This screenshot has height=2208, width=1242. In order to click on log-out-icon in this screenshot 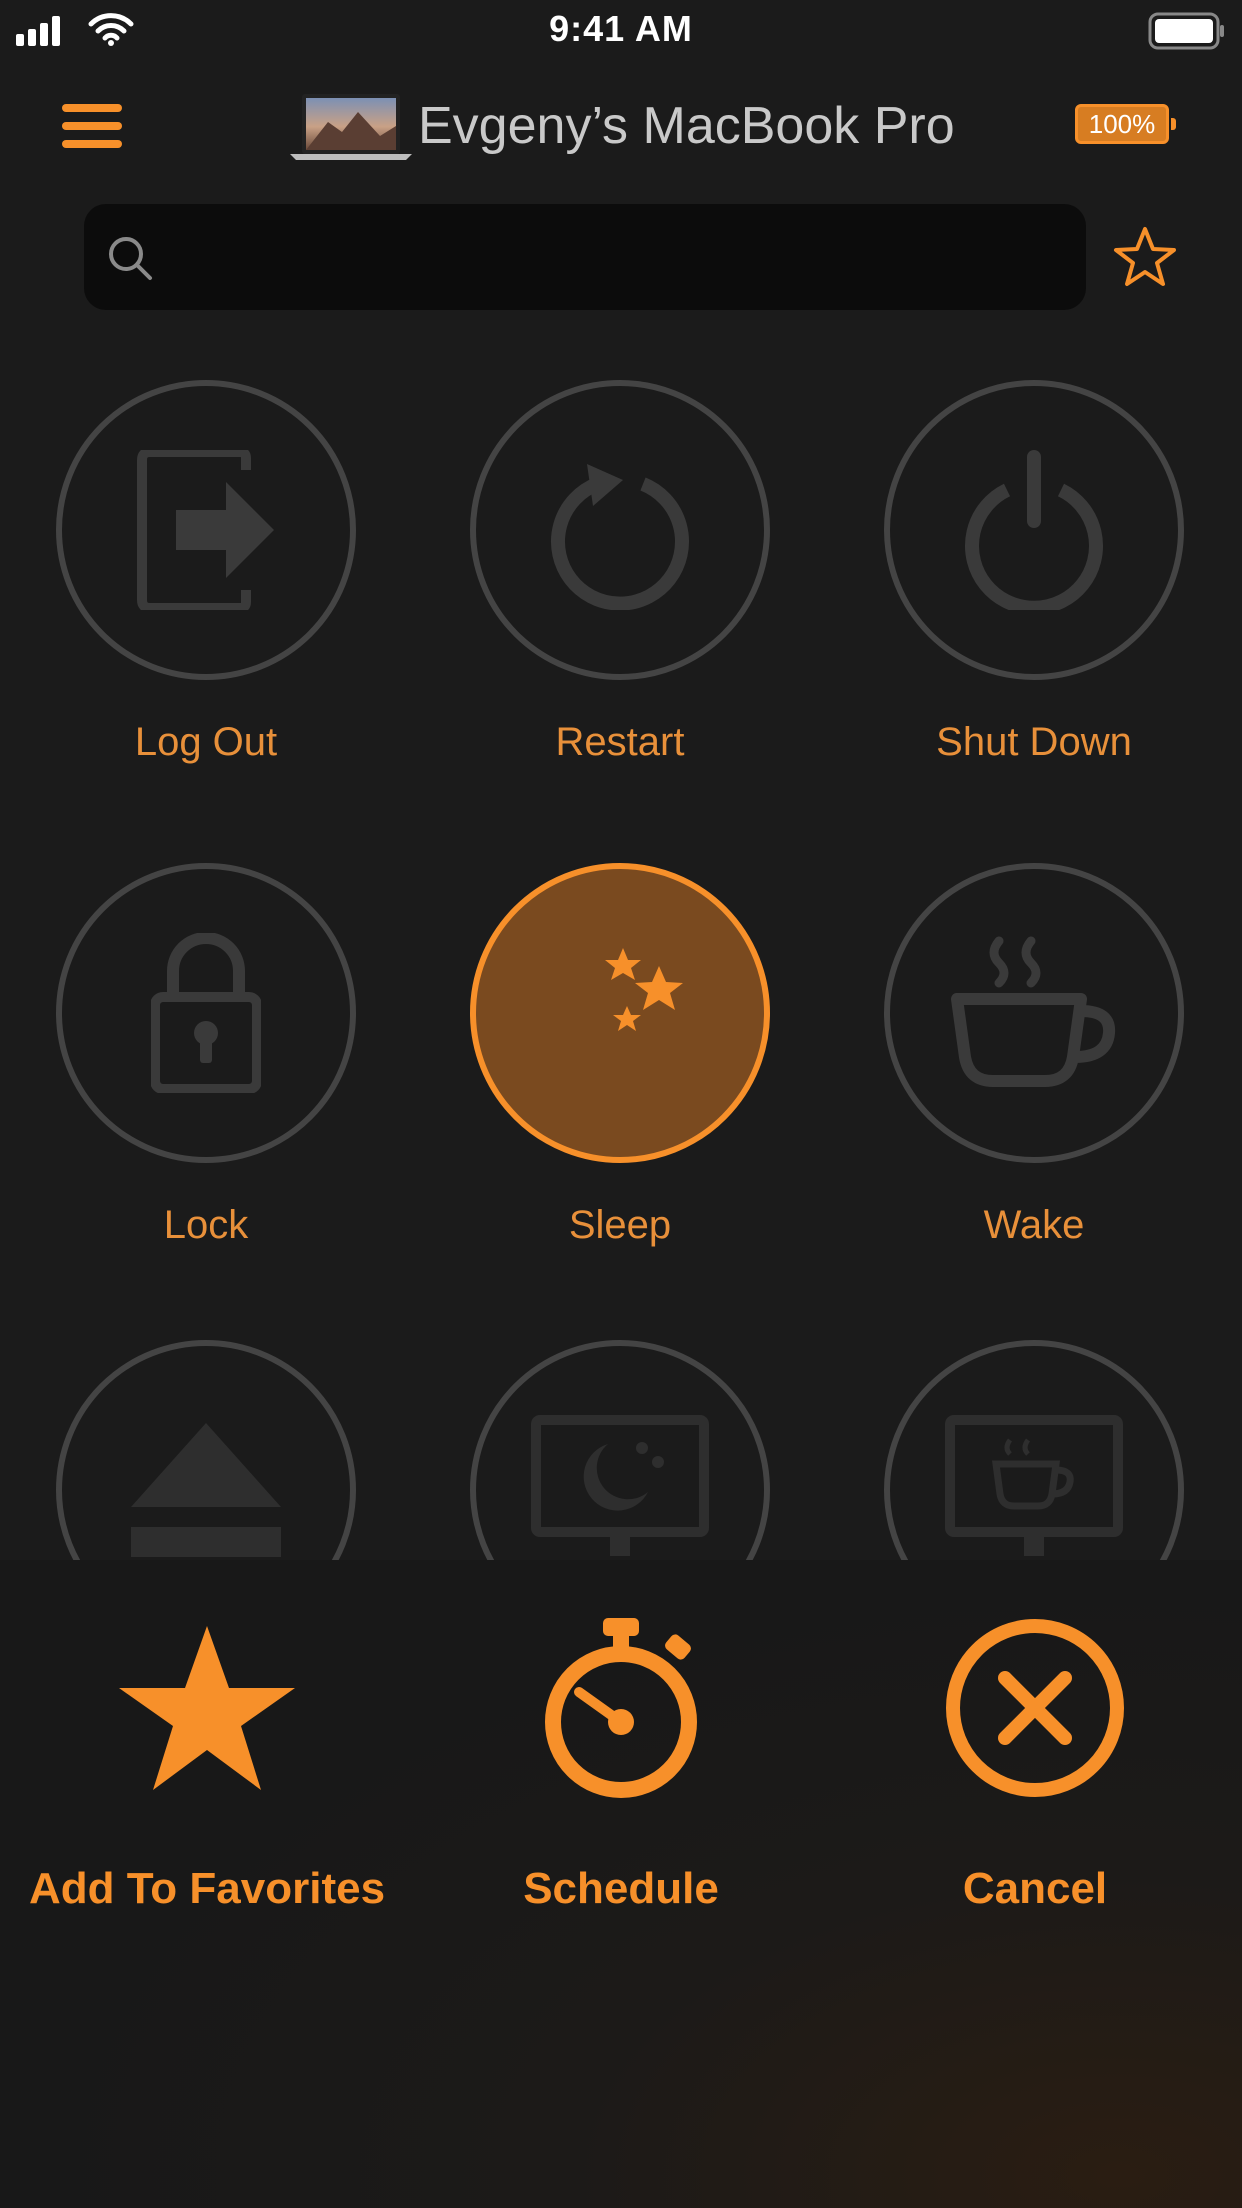, I will do `click(205, 530)`.